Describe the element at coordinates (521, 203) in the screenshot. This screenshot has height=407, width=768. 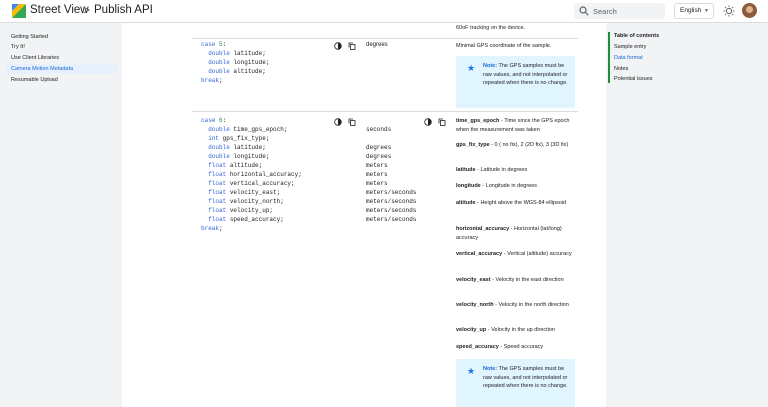
I see `field-text: - Height above the WGS-84 ellipsoid` at that location.